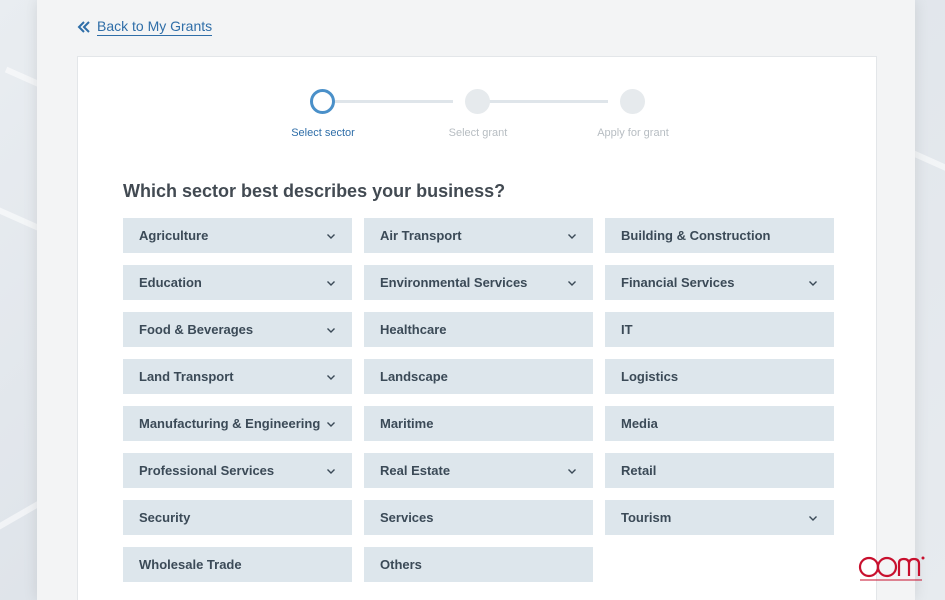 The height and width of the screenshot is (600, 945). What do you see at coordinates (478, 564) in the screenshot?
I see `sector-option: Others` at bounding box center [478, 564].